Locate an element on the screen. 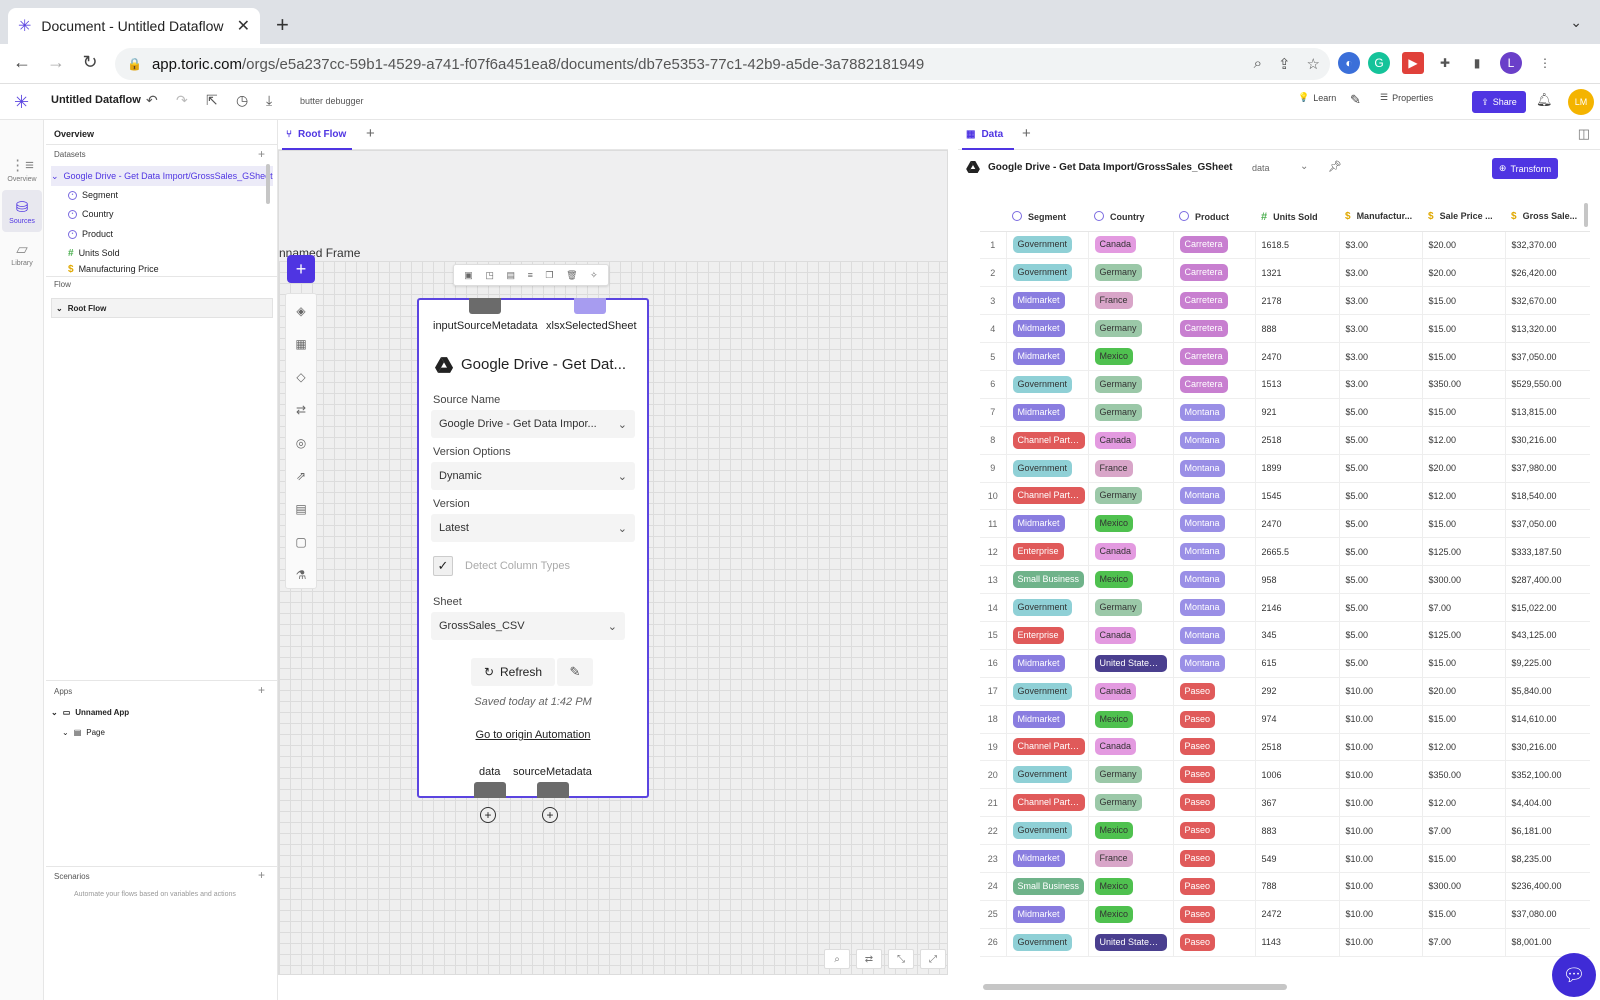  expand-icon: ⤢ is located at coordinates (933, 959).